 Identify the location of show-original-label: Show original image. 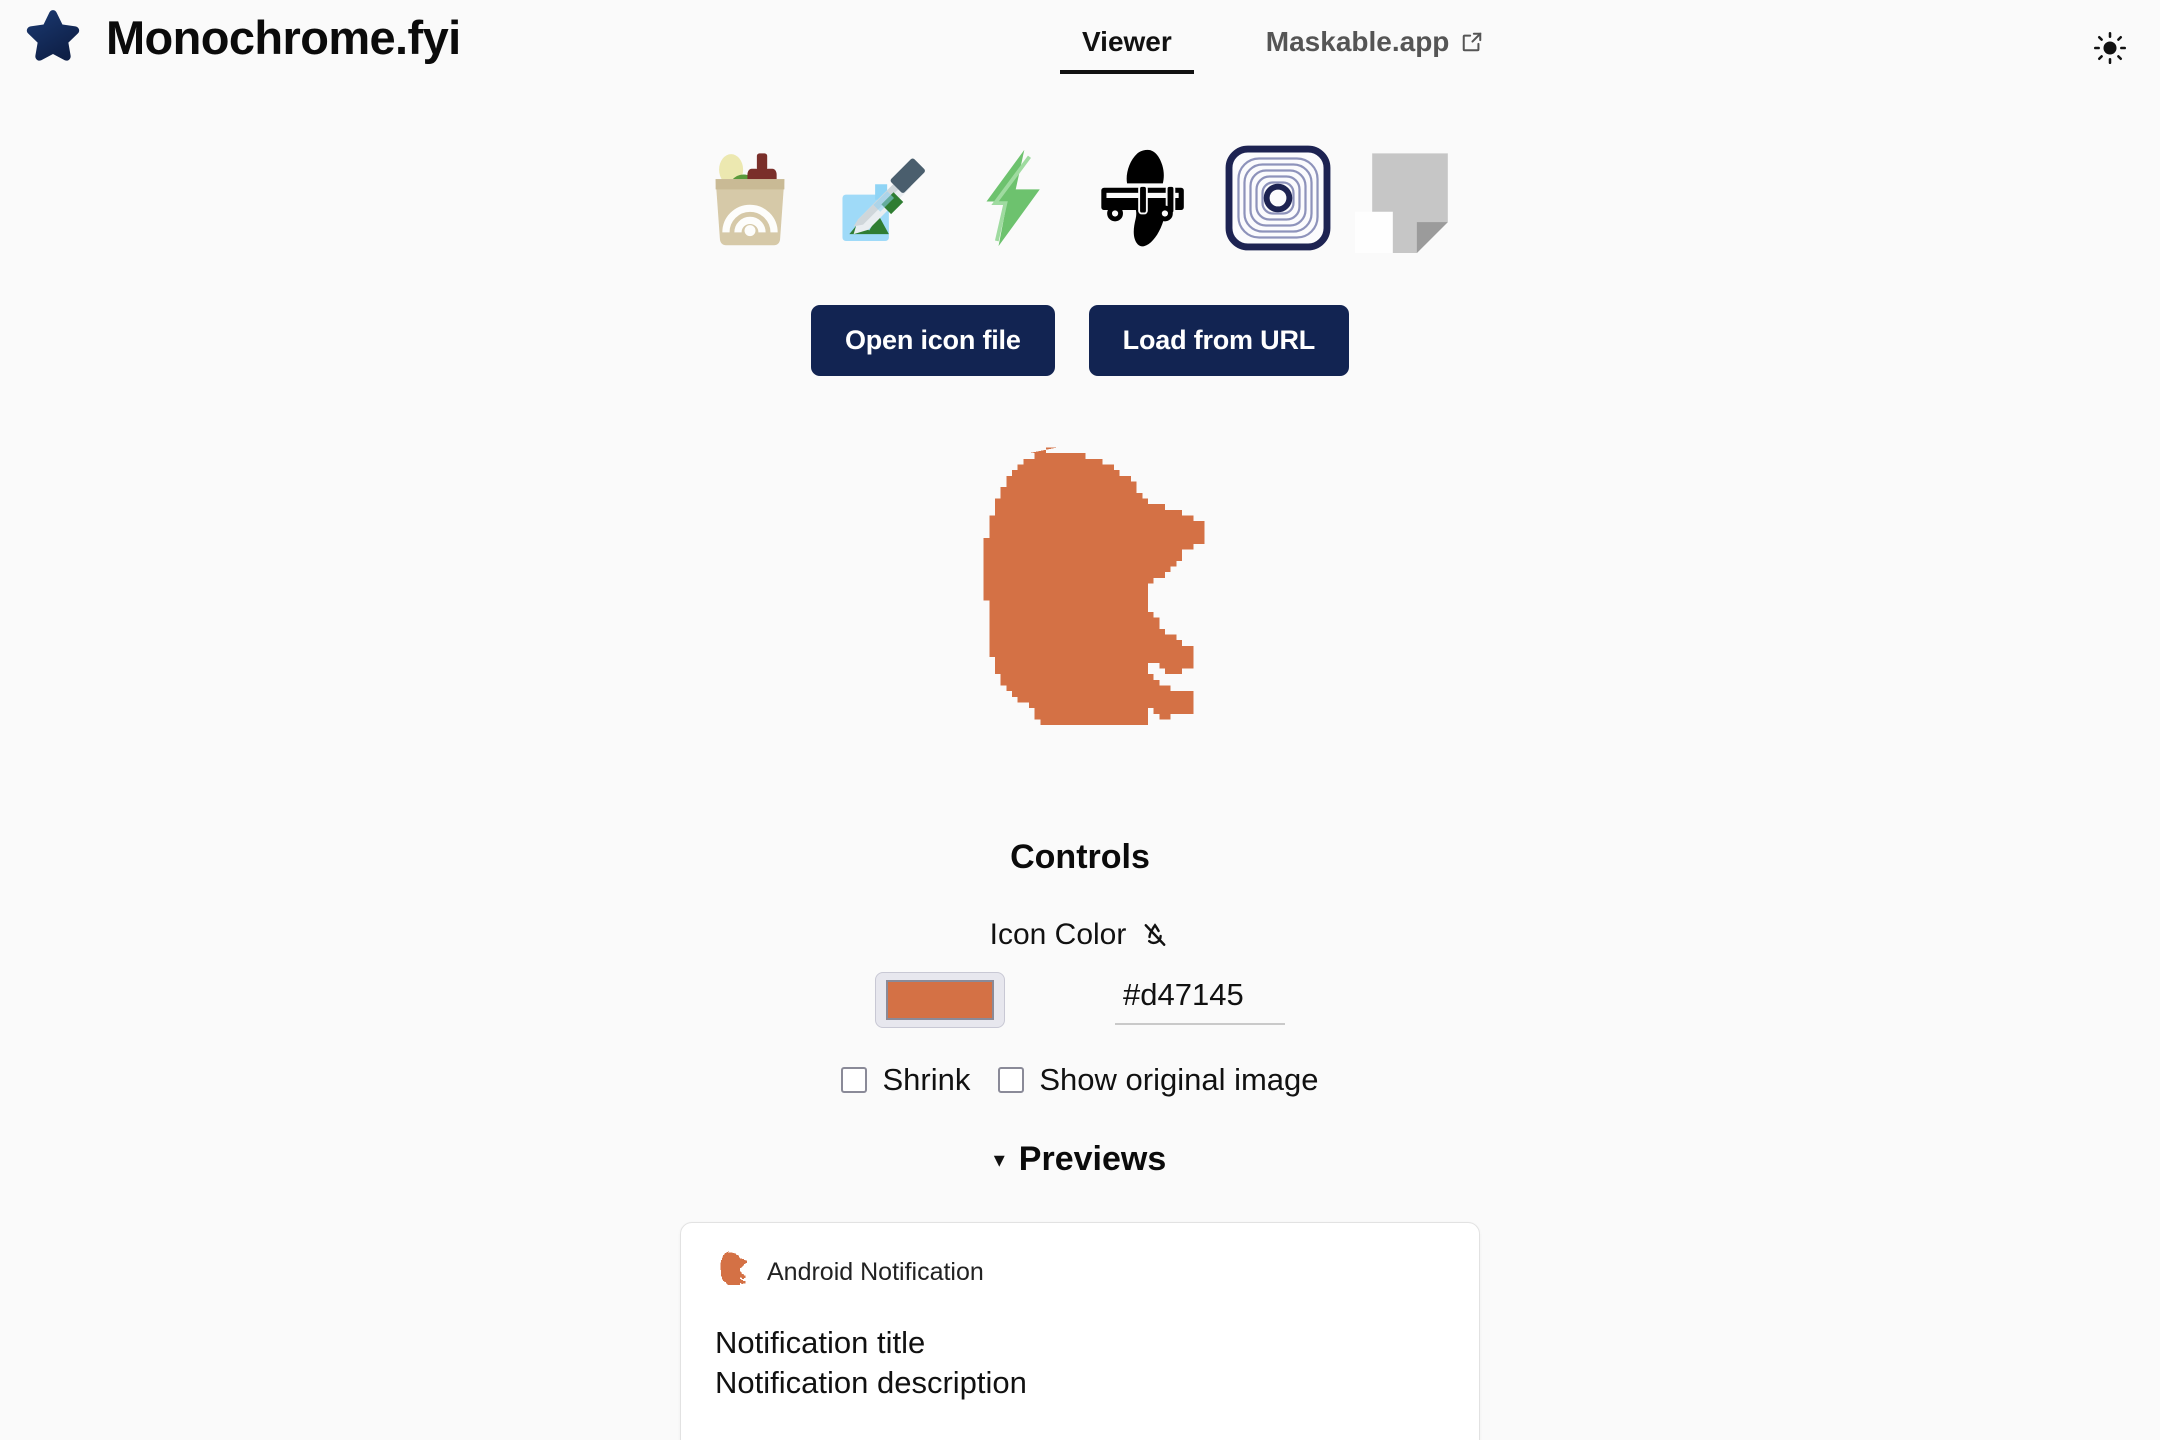
(1179, 1079).